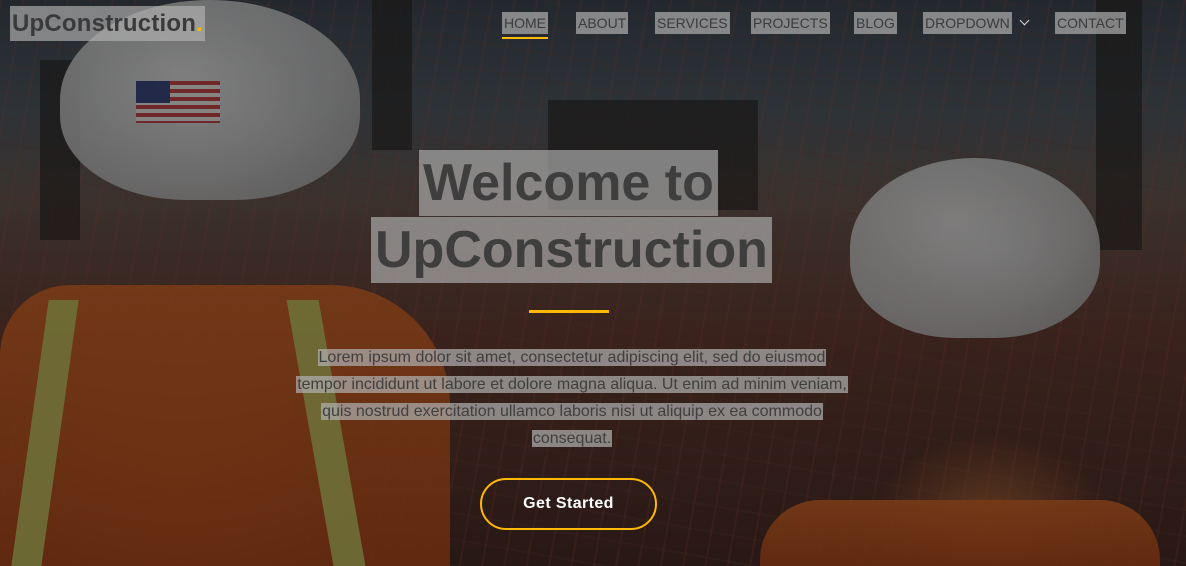 Image resolution: width=1186 pixels, height=566 pixels. I want to click on nav-item-dropdown: DROPDOWN, so click(967, 23).